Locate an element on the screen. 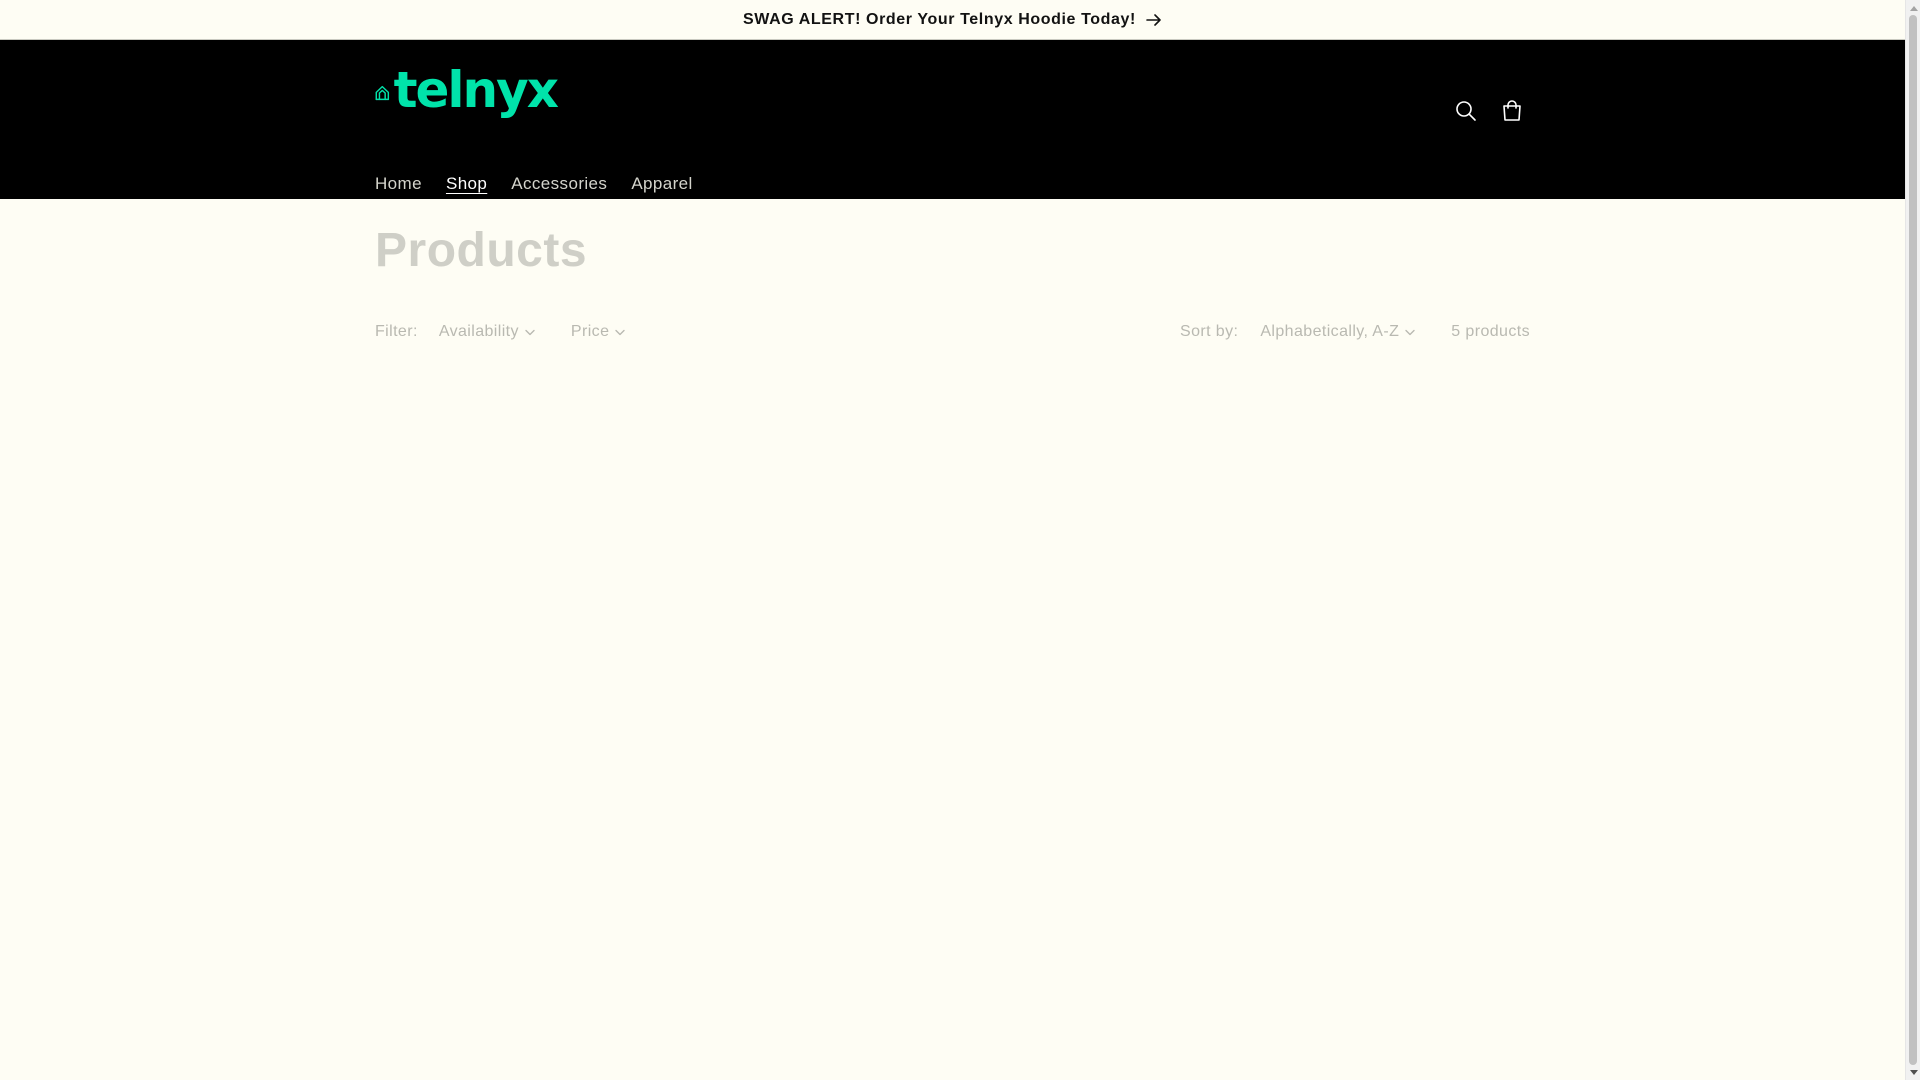 This screenshot has width=1920, height=1080. vertical-scrollbar is located at coordinates (1912, 540).